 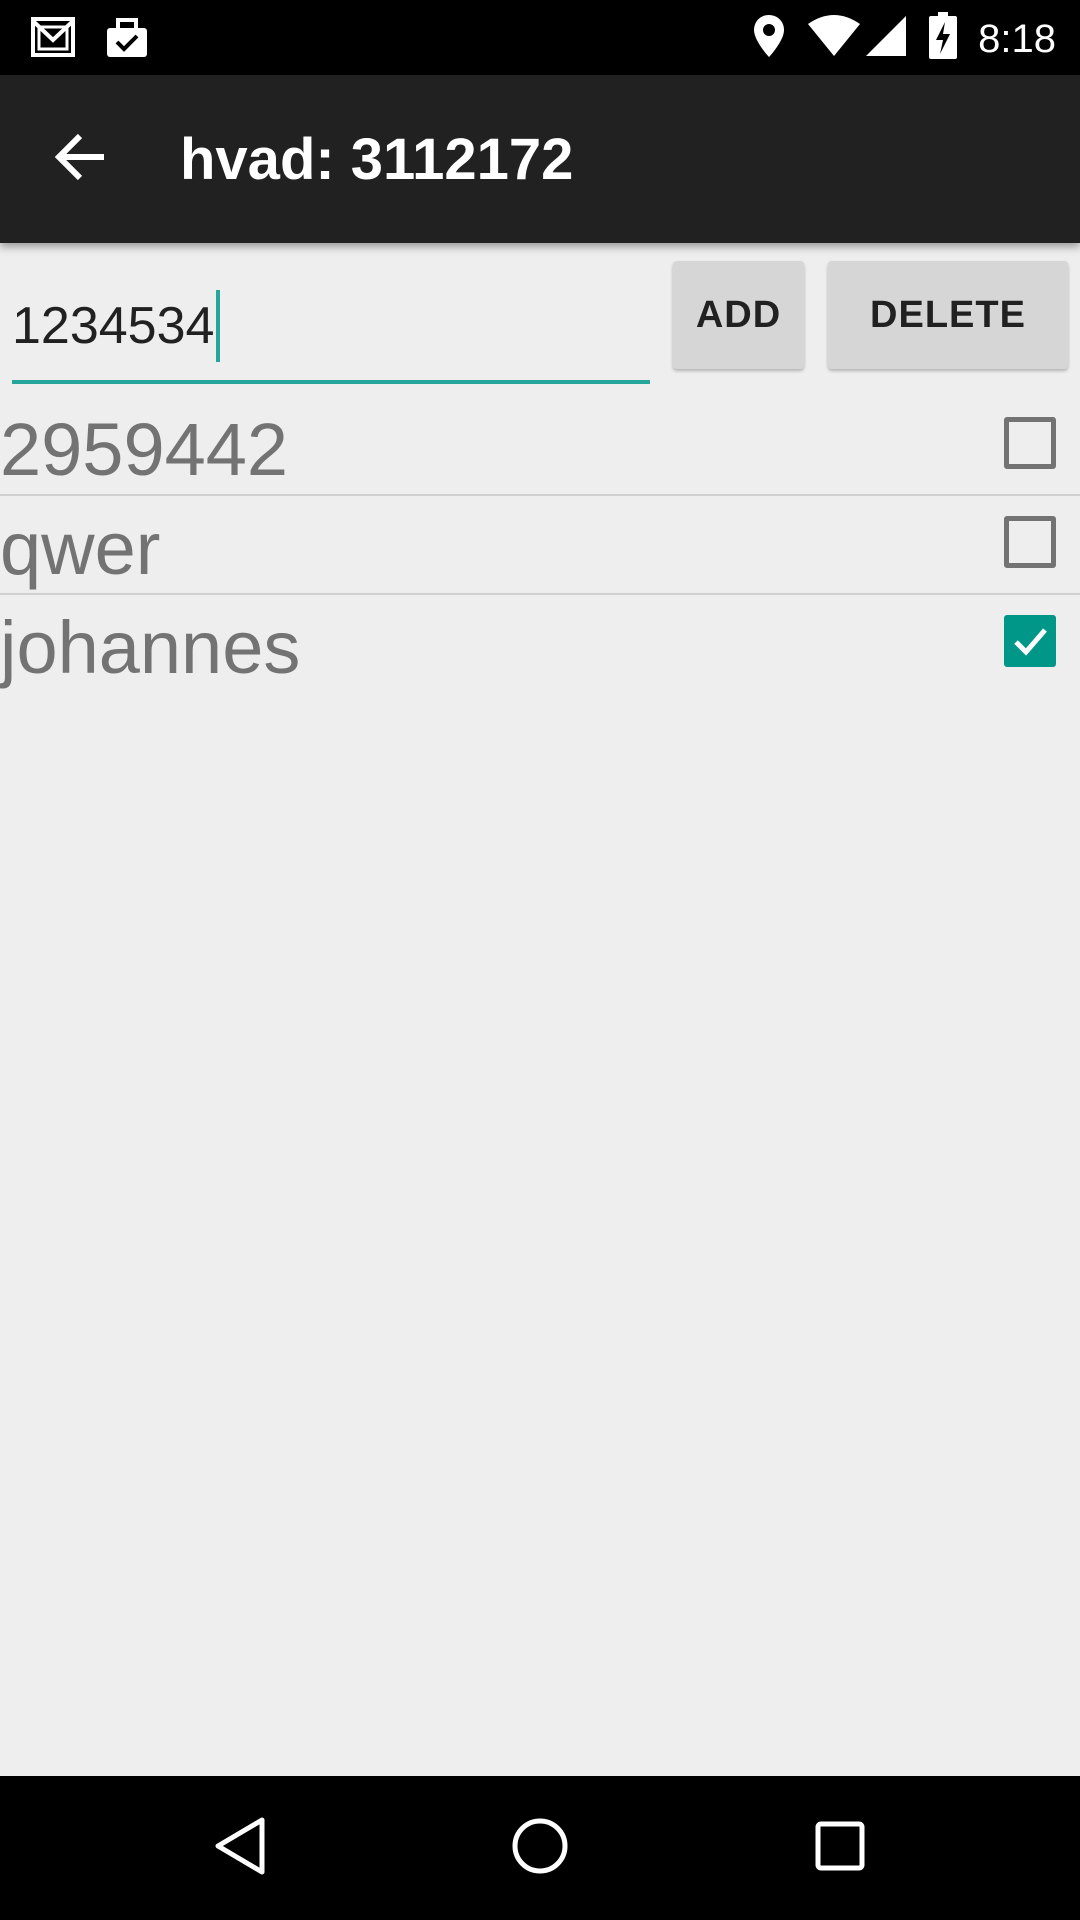 I want to click on status-time: 8:18, so click(x=1017, y=38).